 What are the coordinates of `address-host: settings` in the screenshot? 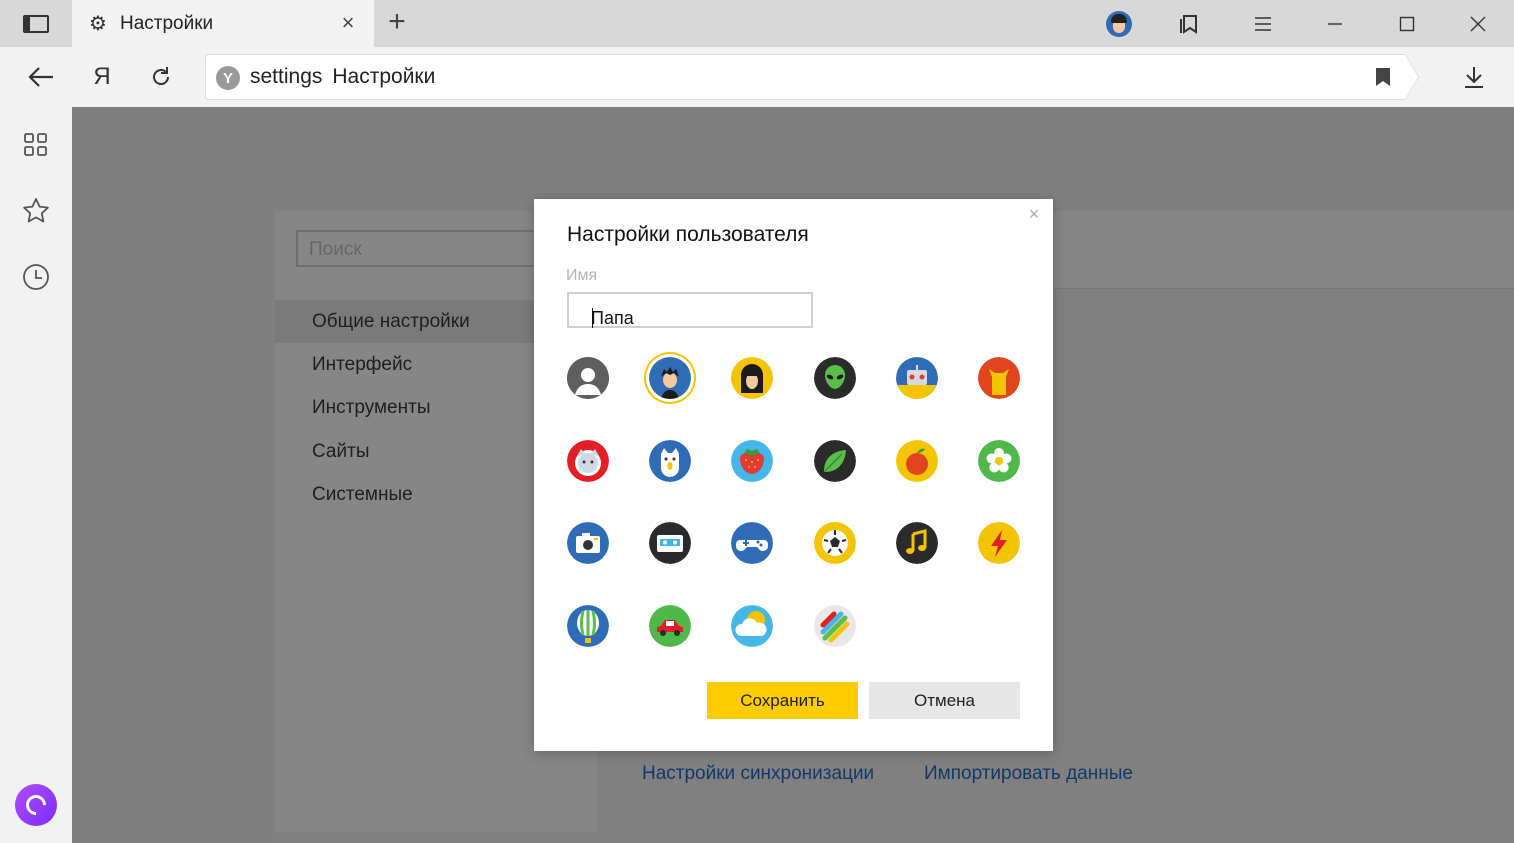 It's located at (286, 76).